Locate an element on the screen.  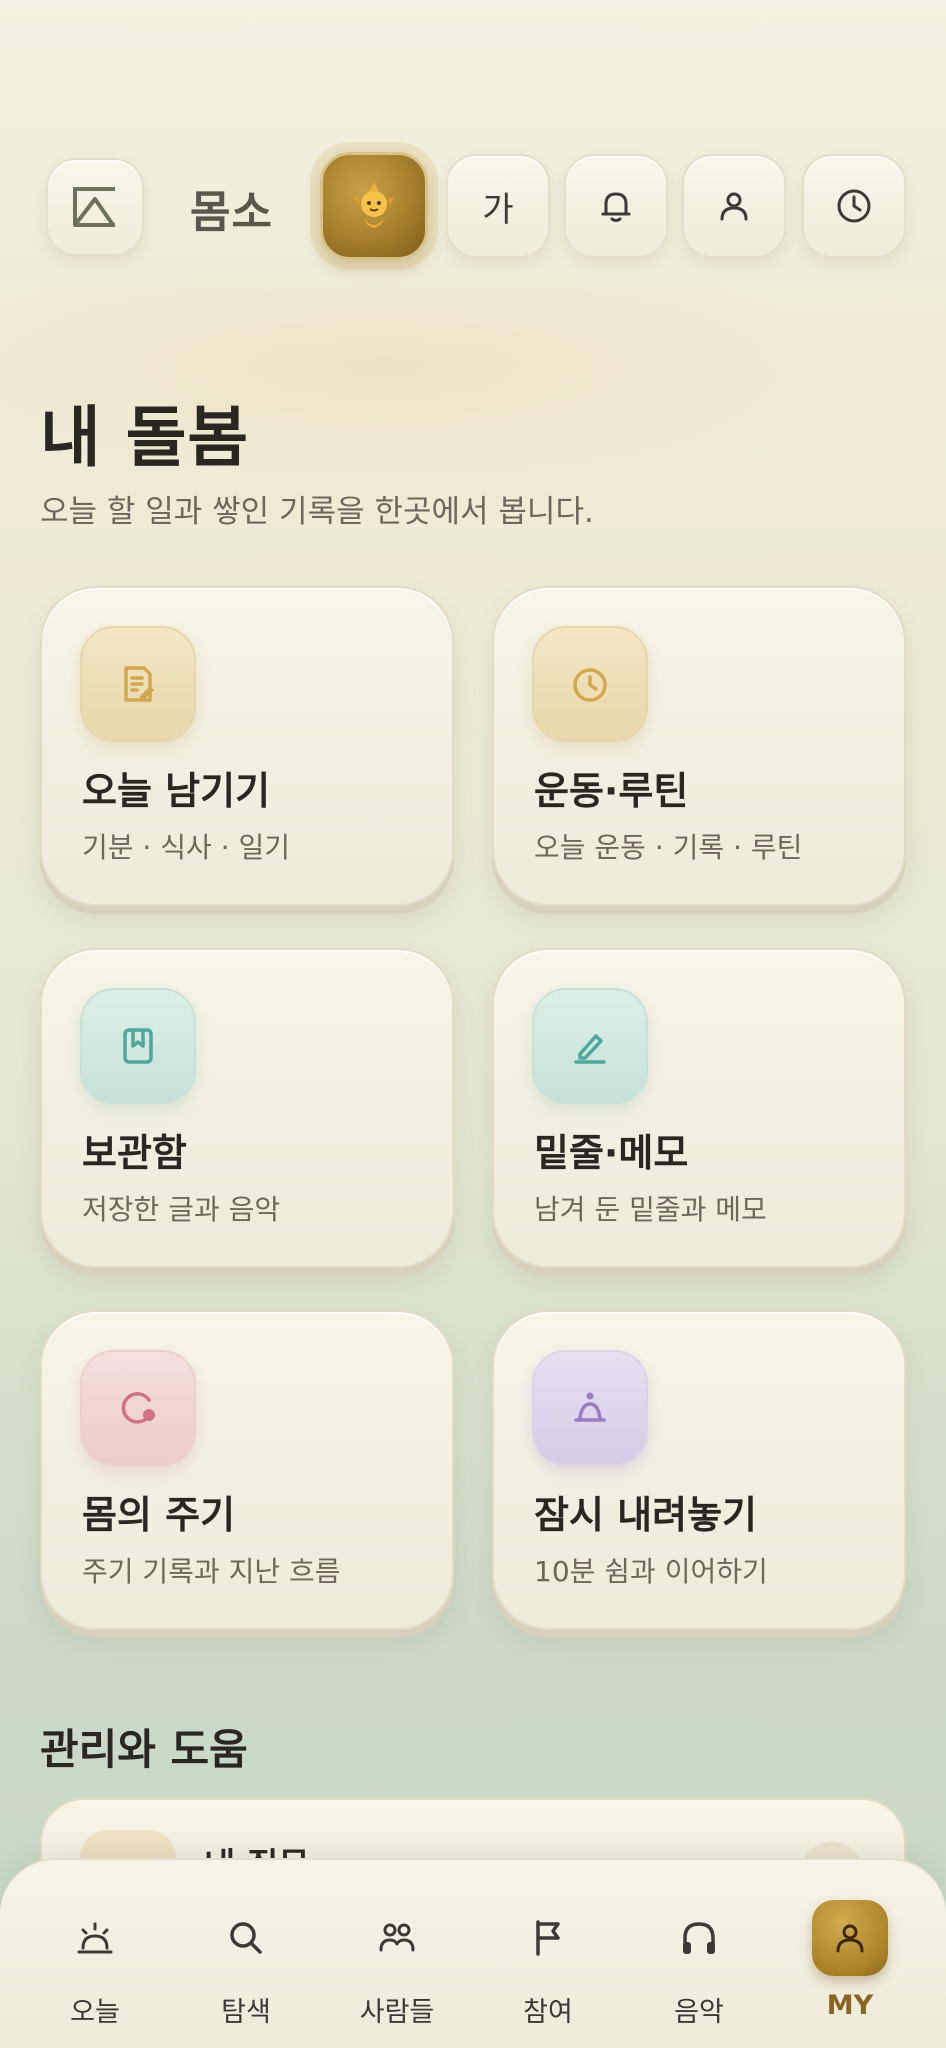
card-subtitle: 기분 · 식사 · 일기 is located at coordinates (186, 847).